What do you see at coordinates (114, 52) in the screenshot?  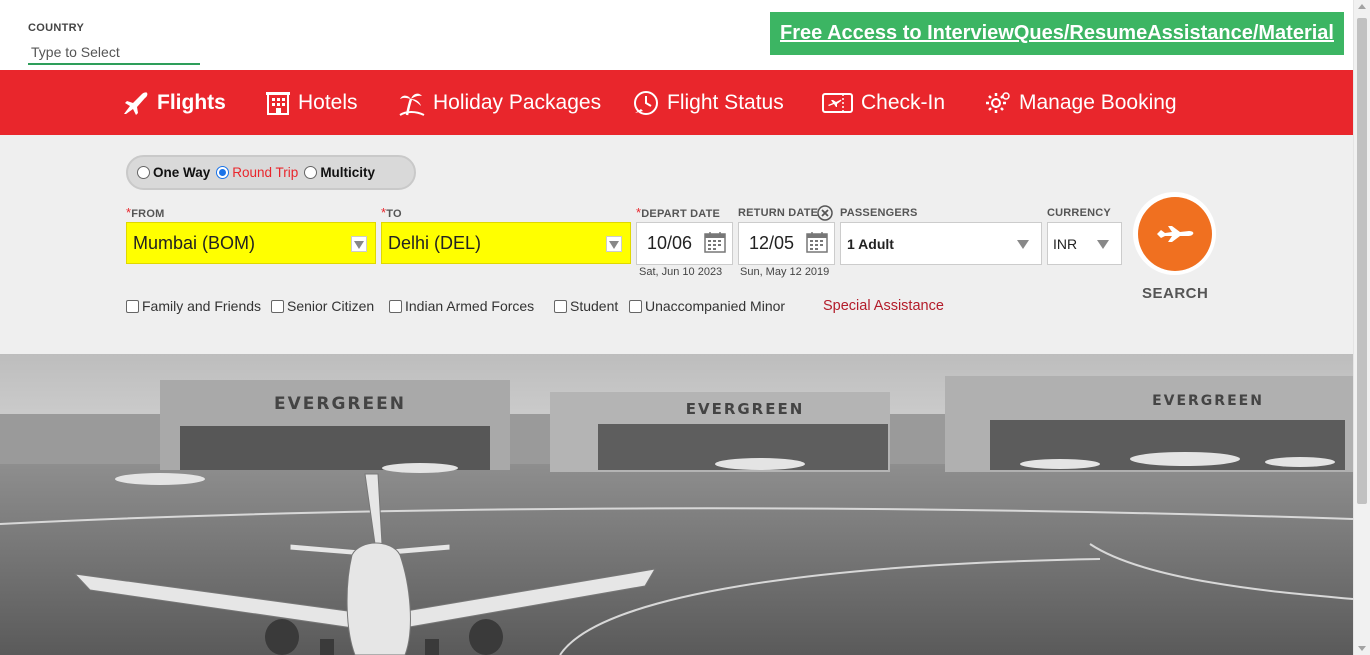 I see `country-input` at bounding box center [114, 52].